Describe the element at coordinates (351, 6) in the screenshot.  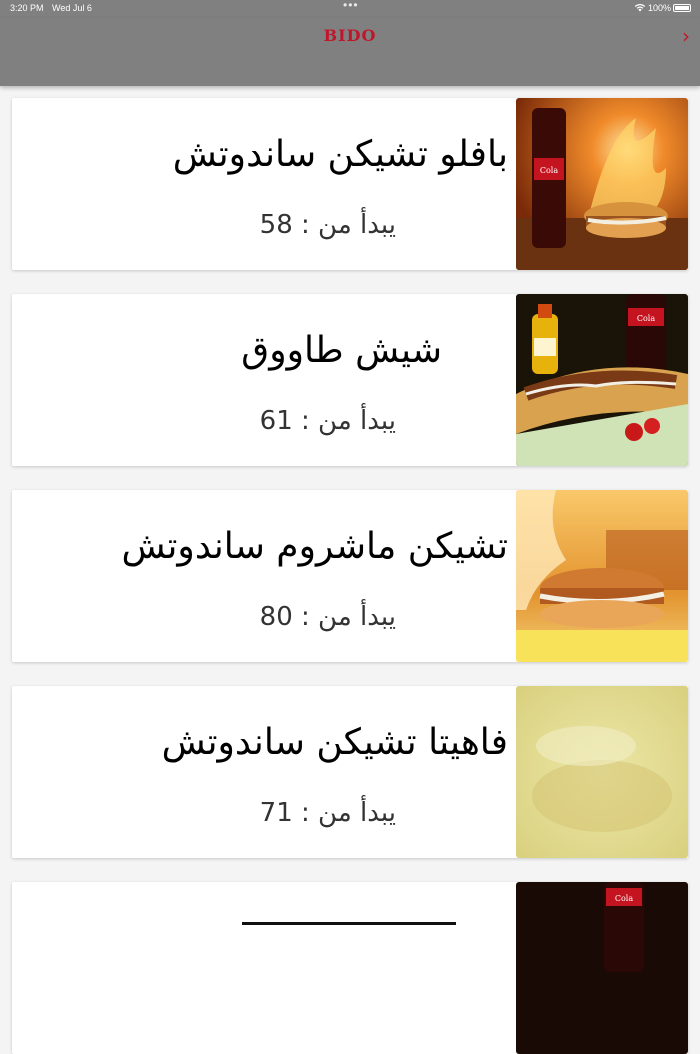
I see `multitasking-dots-icon: •••` at that location.